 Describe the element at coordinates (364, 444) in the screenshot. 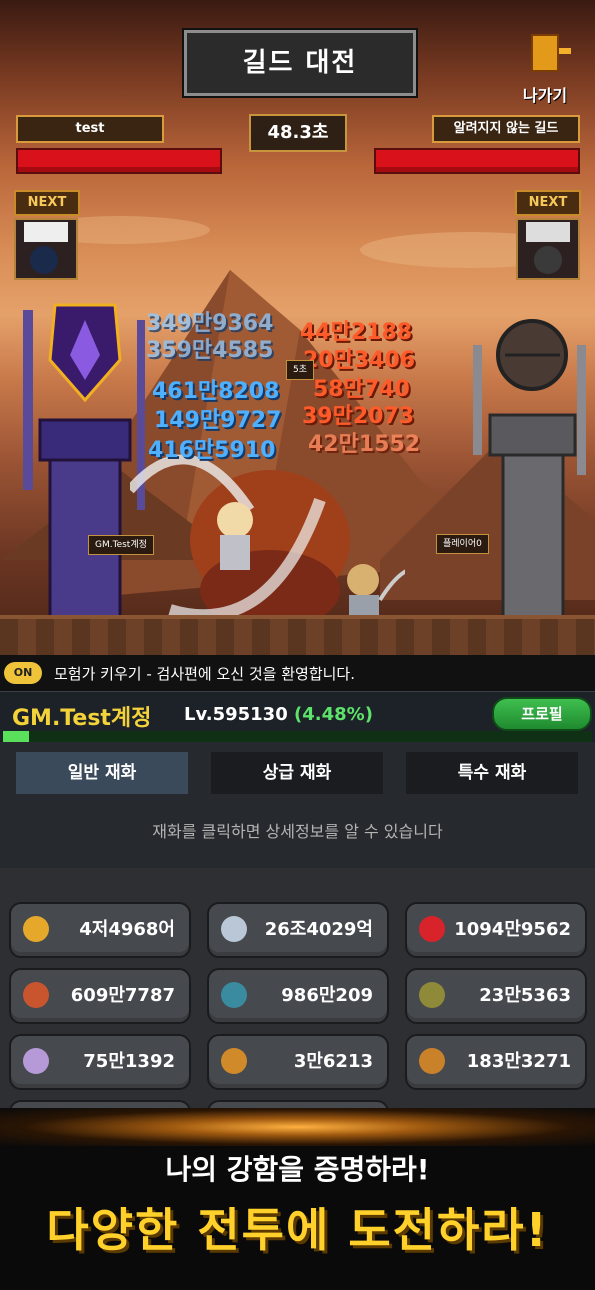

I see `damage-number: 42만1552` at that location.